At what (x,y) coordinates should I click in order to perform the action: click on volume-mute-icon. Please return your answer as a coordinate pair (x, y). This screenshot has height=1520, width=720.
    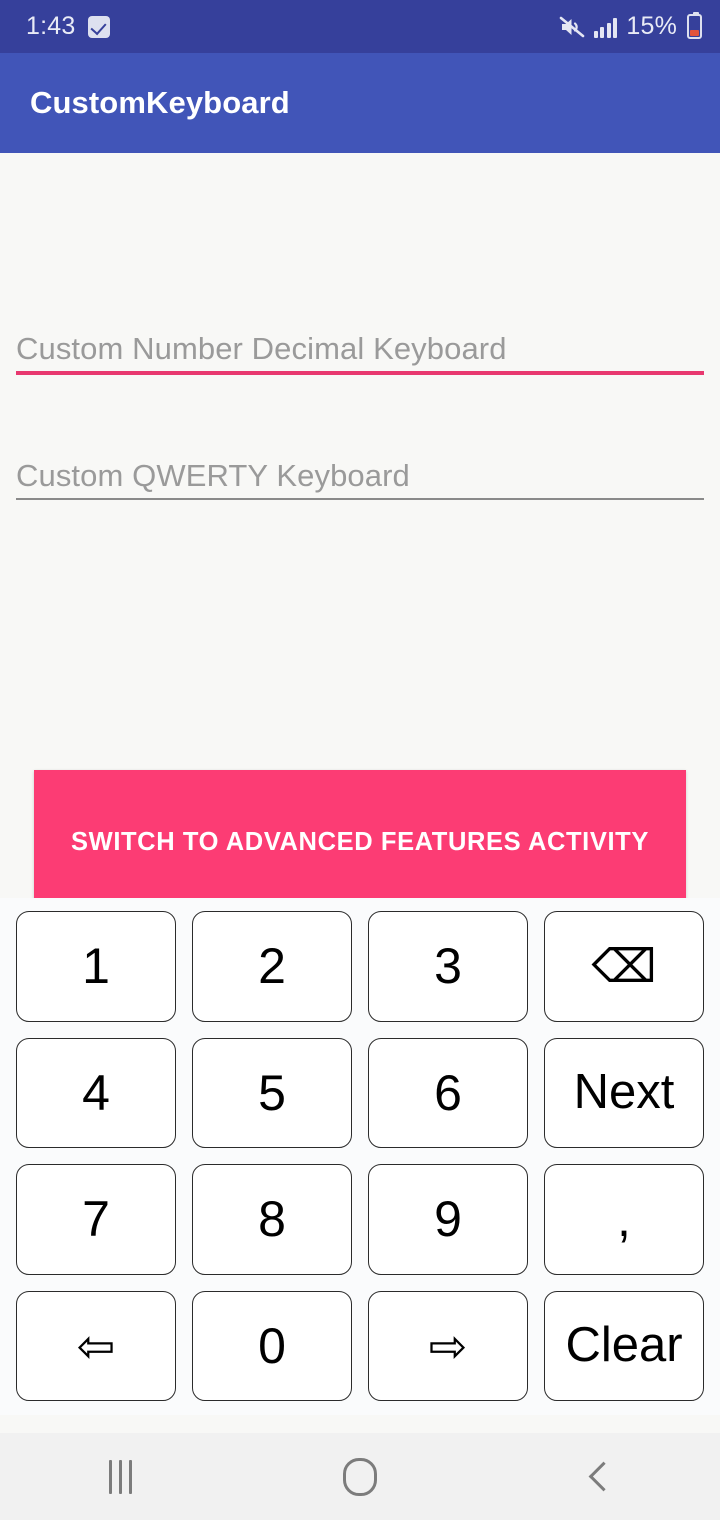
    Looking at the image, I should click on (572, 27).